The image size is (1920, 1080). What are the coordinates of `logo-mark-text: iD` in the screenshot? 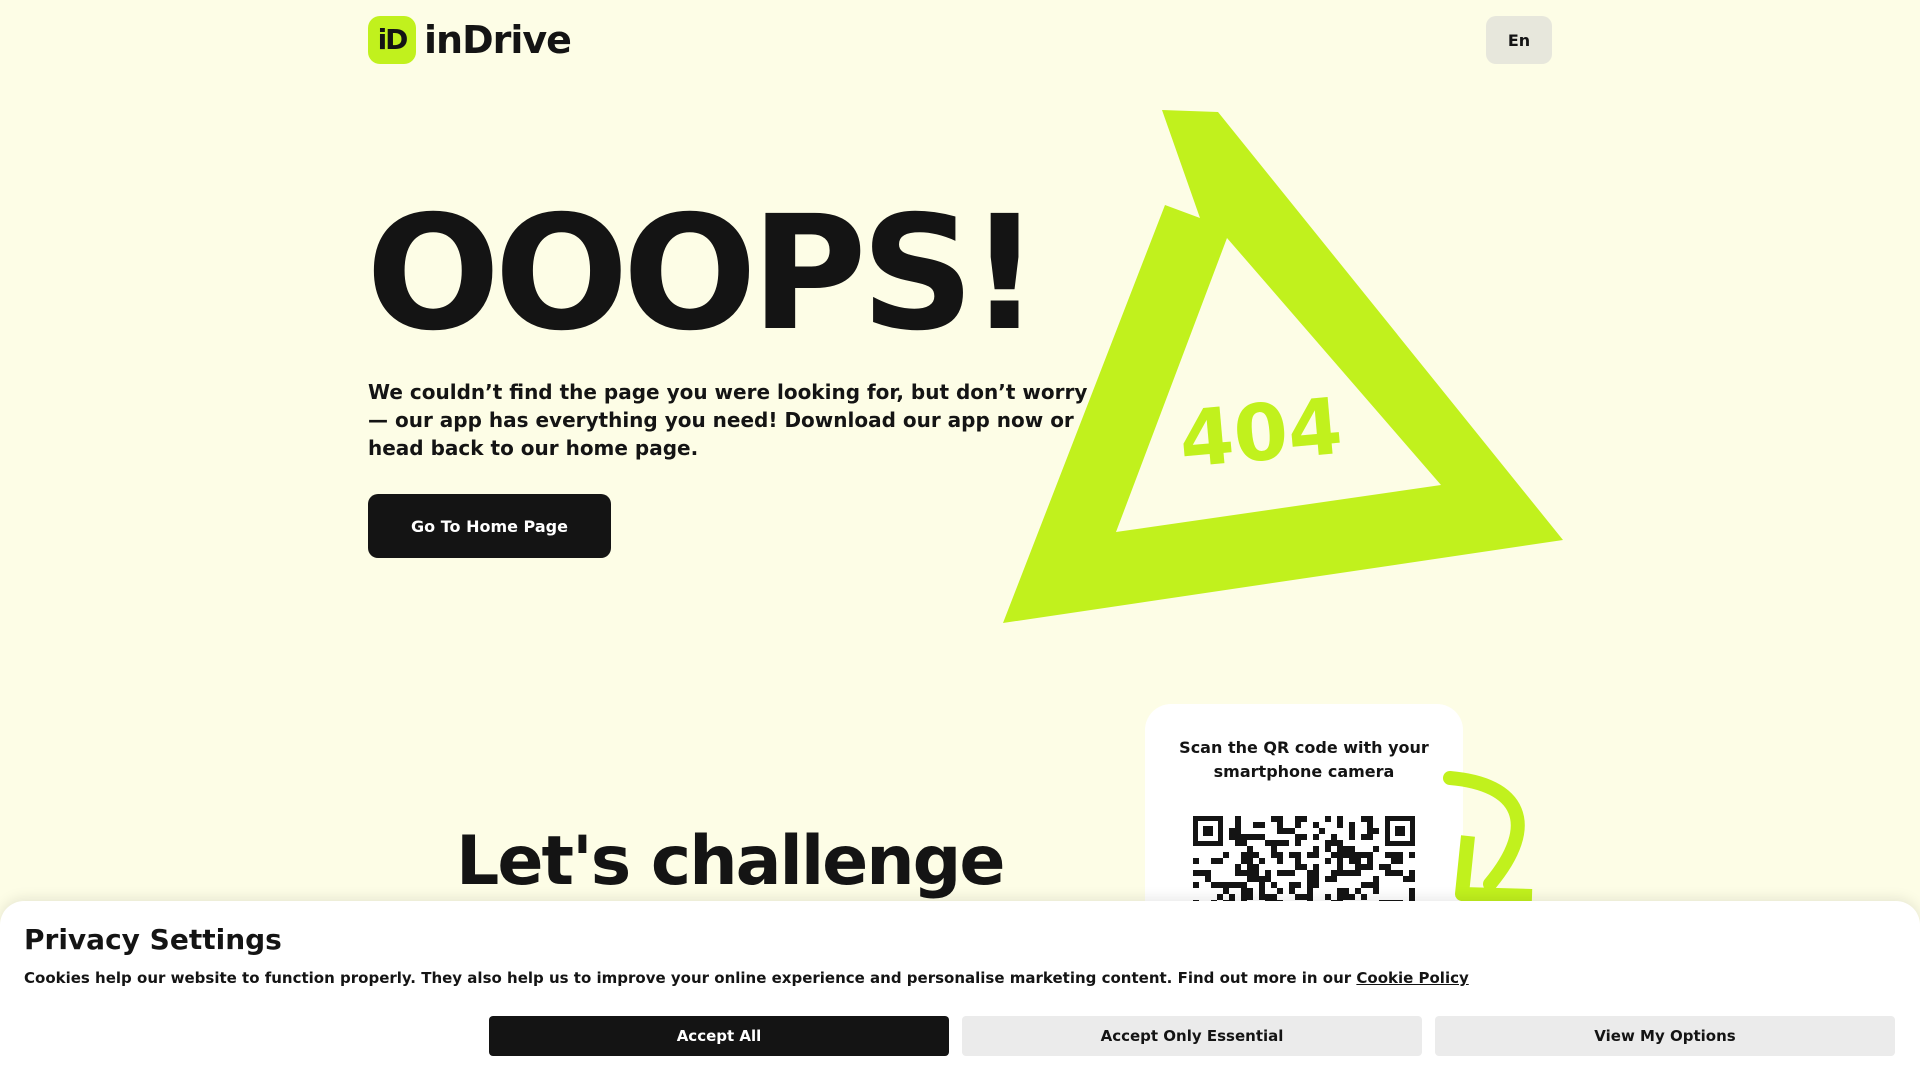 It's located at (393, 39).